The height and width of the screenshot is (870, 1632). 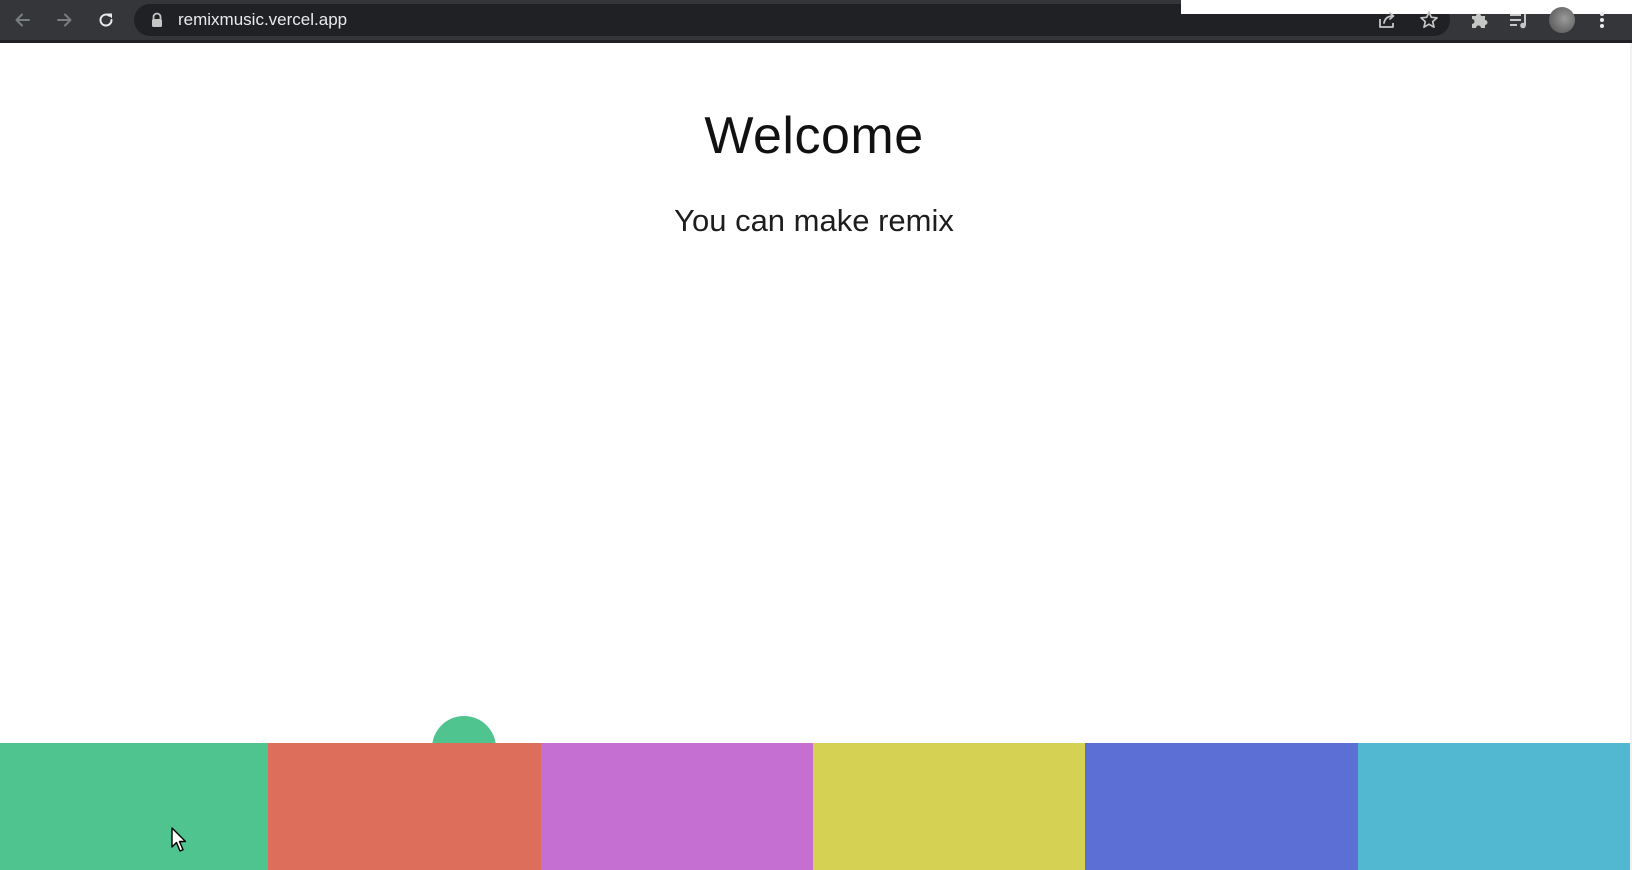 What do you see at coordinates (262, 20) in the screenshot?
I see `url-text: remixmusic.vercel.app` at bounding box center [262, 20].